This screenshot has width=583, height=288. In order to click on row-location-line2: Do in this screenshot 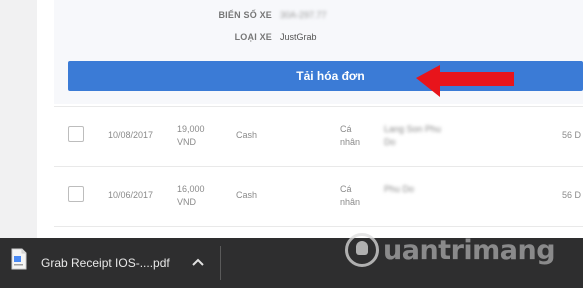, I will do `click(390, 142)`.